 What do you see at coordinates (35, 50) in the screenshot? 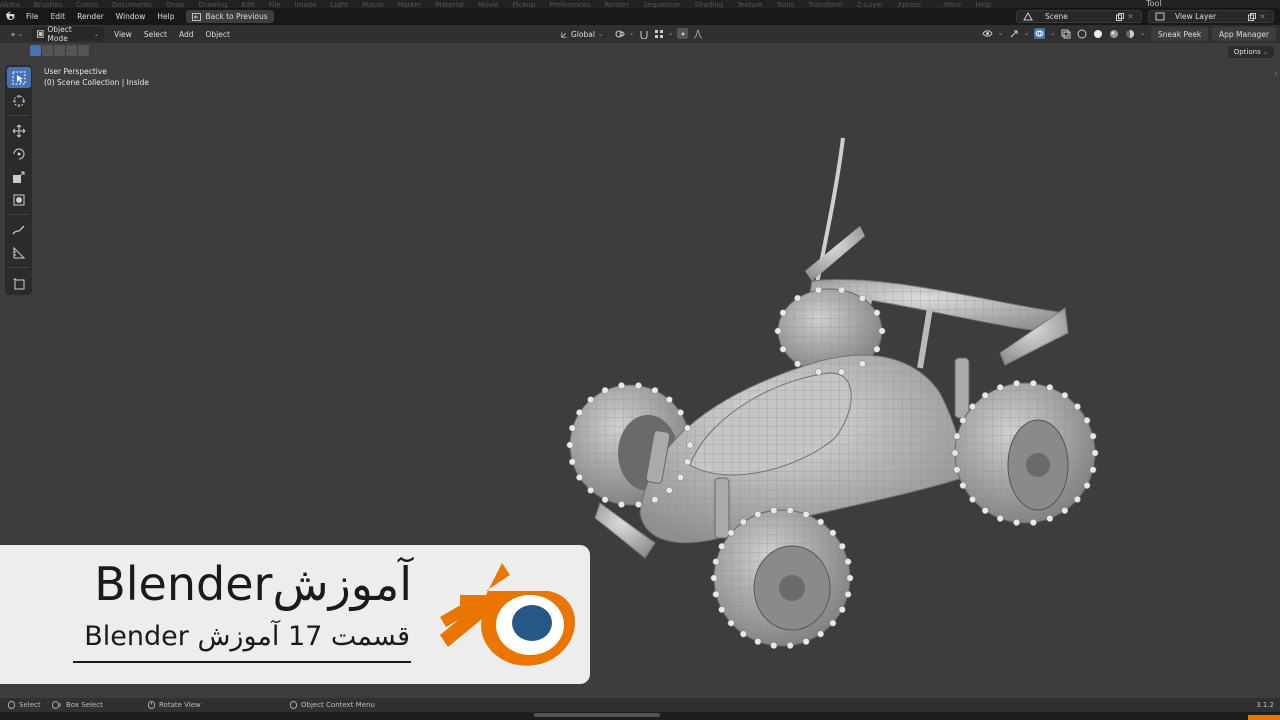
I see `select-mode-new-icon` at bounding box center [35, 50].